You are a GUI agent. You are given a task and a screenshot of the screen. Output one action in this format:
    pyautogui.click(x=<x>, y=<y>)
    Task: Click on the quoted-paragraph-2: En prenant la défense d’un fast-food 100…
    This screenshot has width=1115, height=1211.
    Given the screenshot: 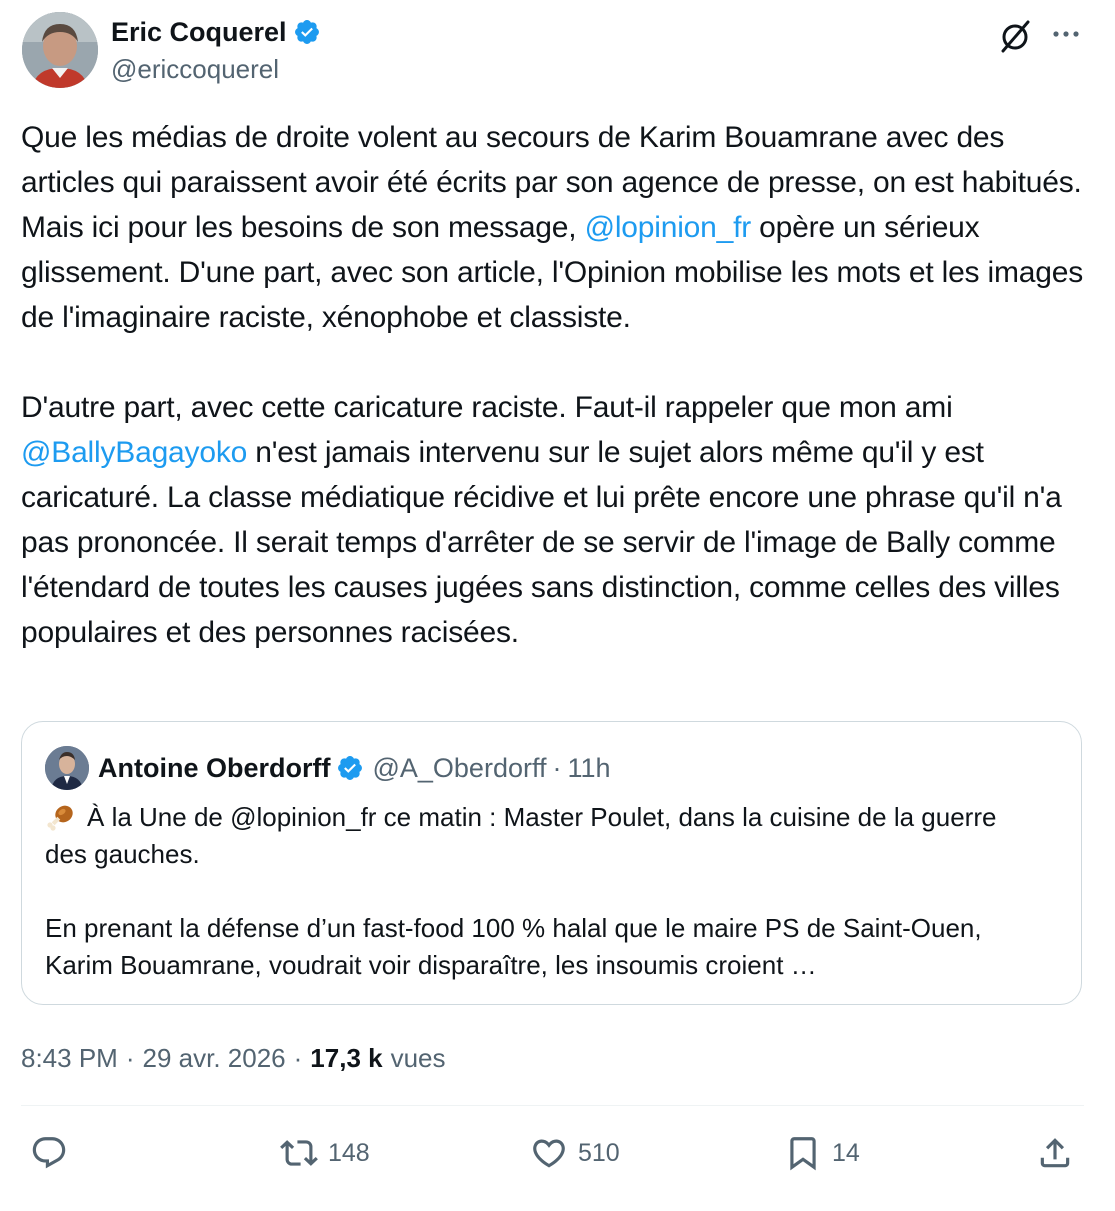 What is the action you would take?
    pyautogui.click(x=513, y=946)
    